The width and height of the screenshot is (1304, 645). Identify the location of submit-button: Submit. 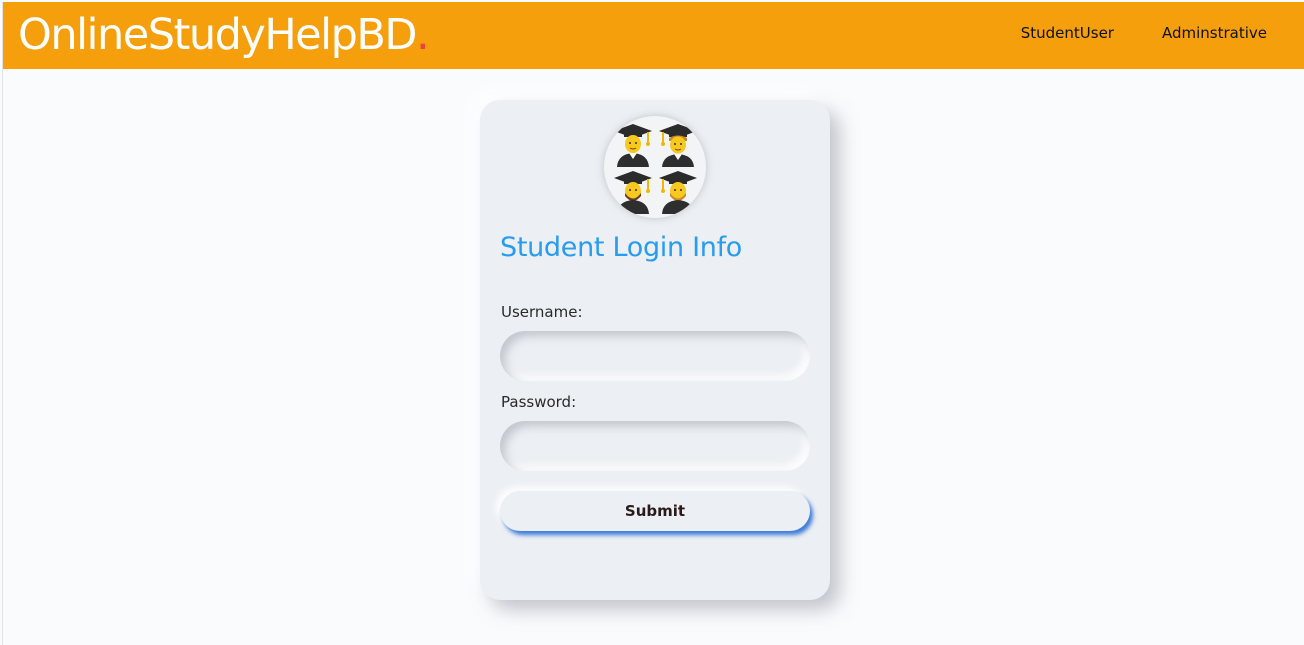
(655, 511).